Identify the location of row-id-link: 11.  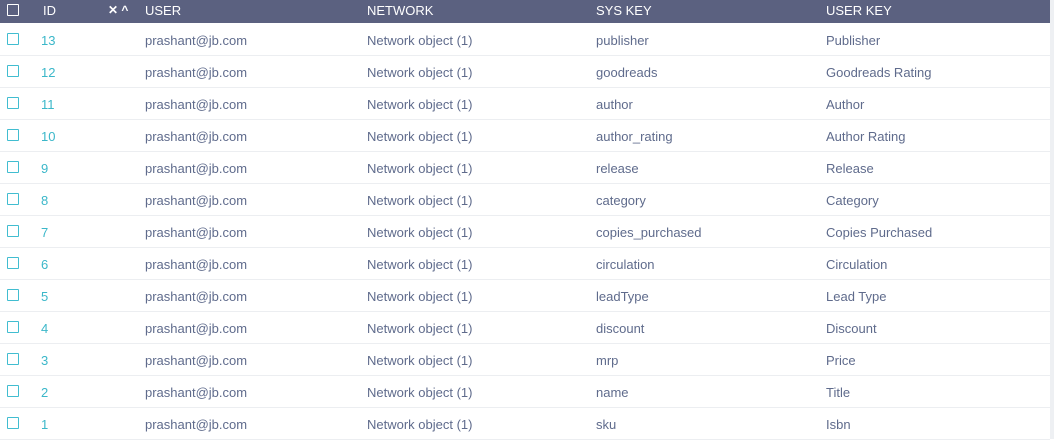
(48, 104).